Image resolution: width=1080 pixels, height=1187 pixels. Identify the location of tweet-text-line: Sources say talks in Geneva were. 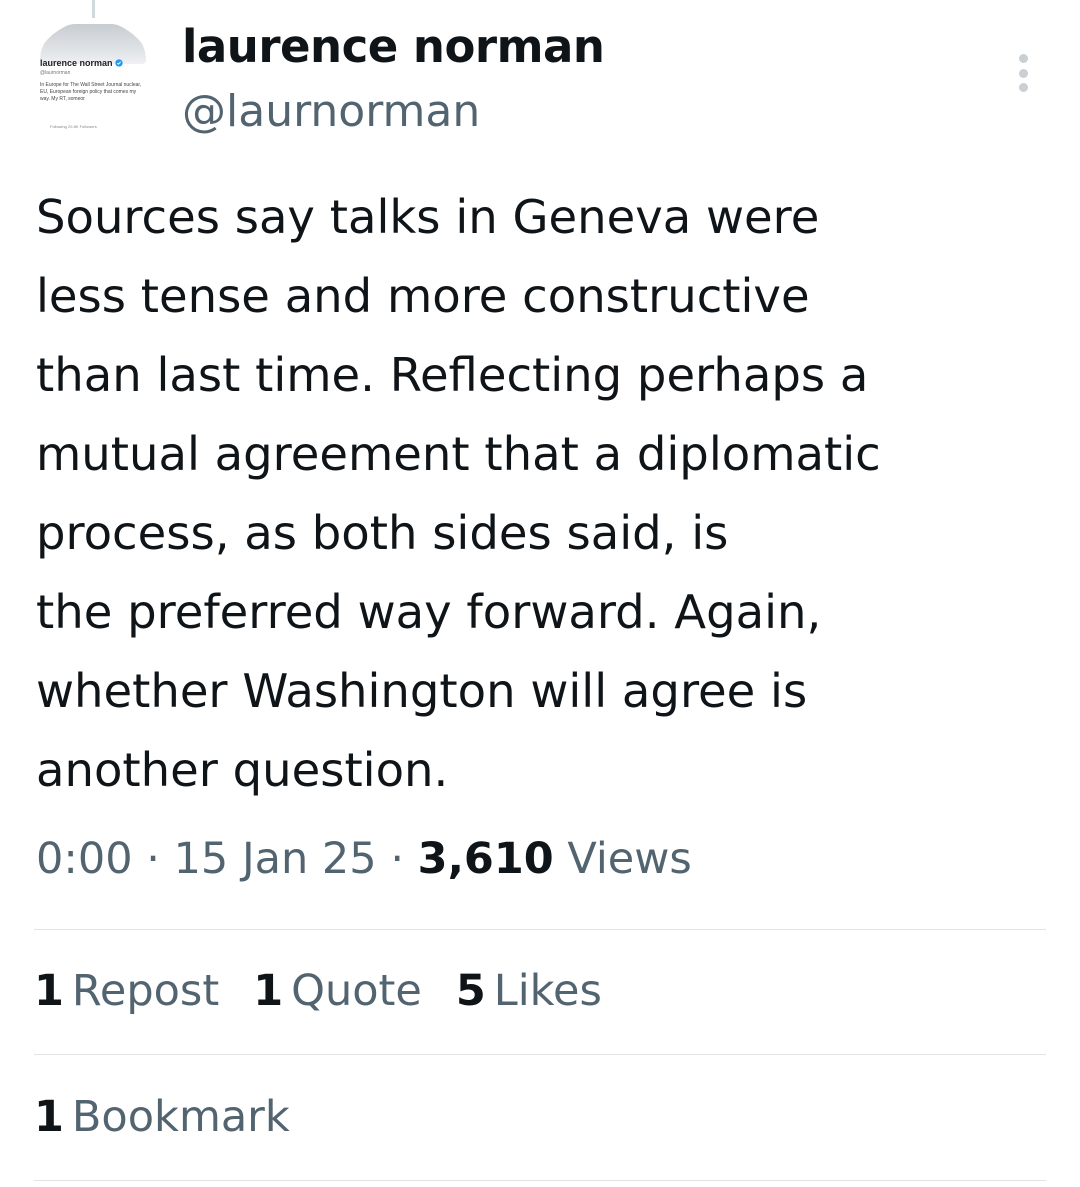
(428, 217).